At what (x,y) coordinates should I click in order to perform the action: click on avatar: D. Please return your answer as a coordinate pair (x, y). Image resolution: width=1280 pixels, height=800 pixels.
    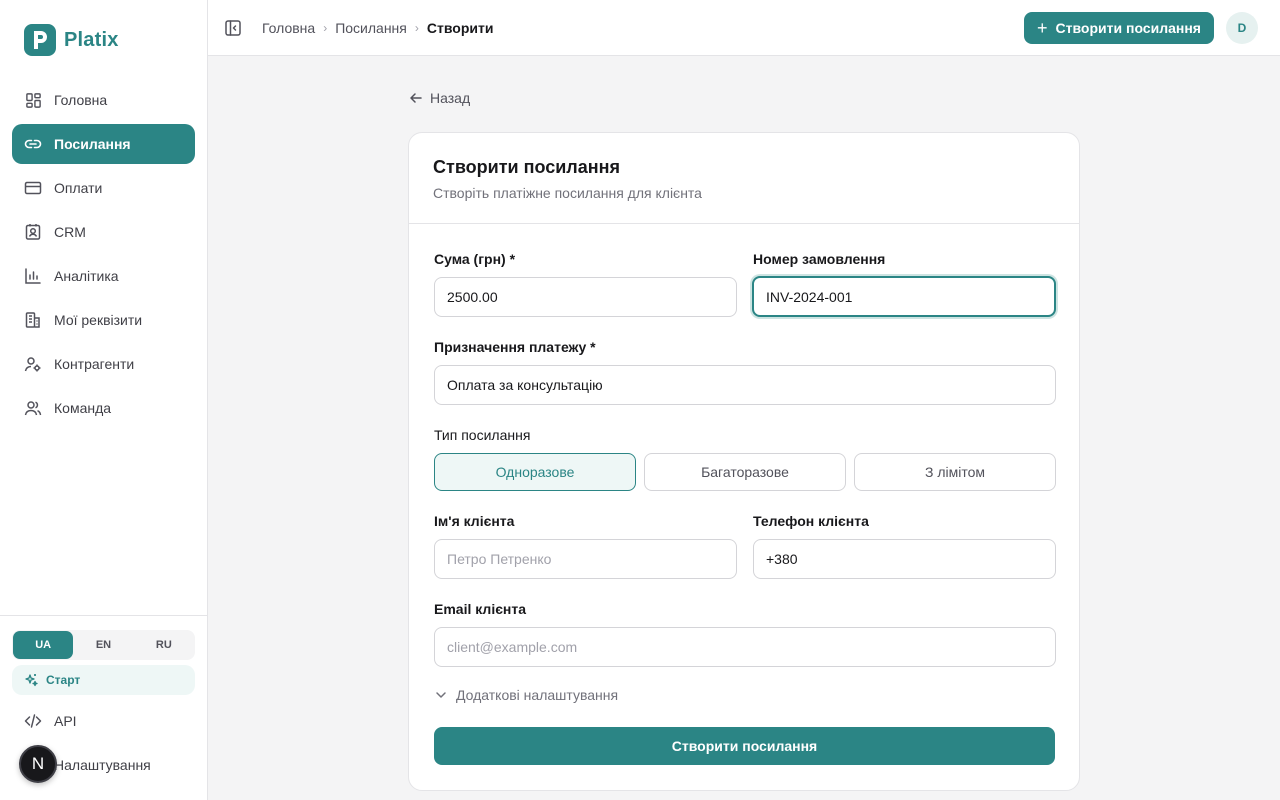
    Looking at the image, I should click on (1242, 28).